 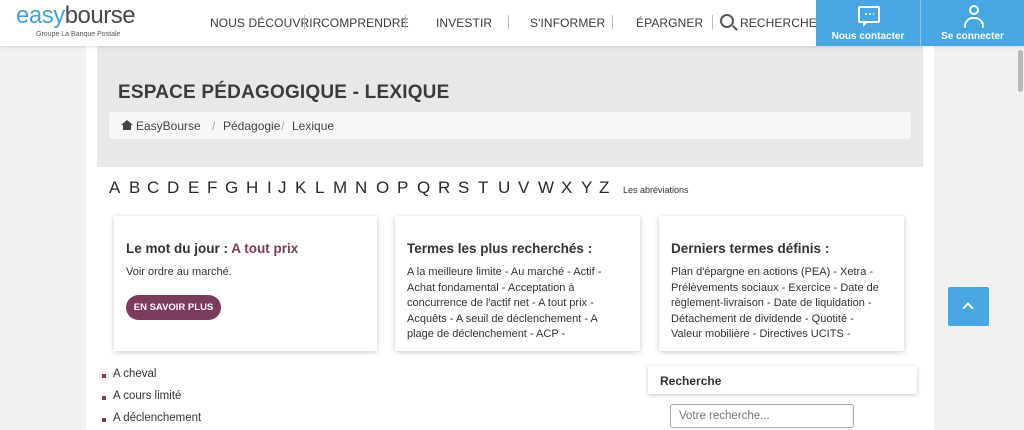 What do you see at coordinates (157, 418) in the screenshot?
I see `term-link: A déclenchement` at bounding box center [157, 418].